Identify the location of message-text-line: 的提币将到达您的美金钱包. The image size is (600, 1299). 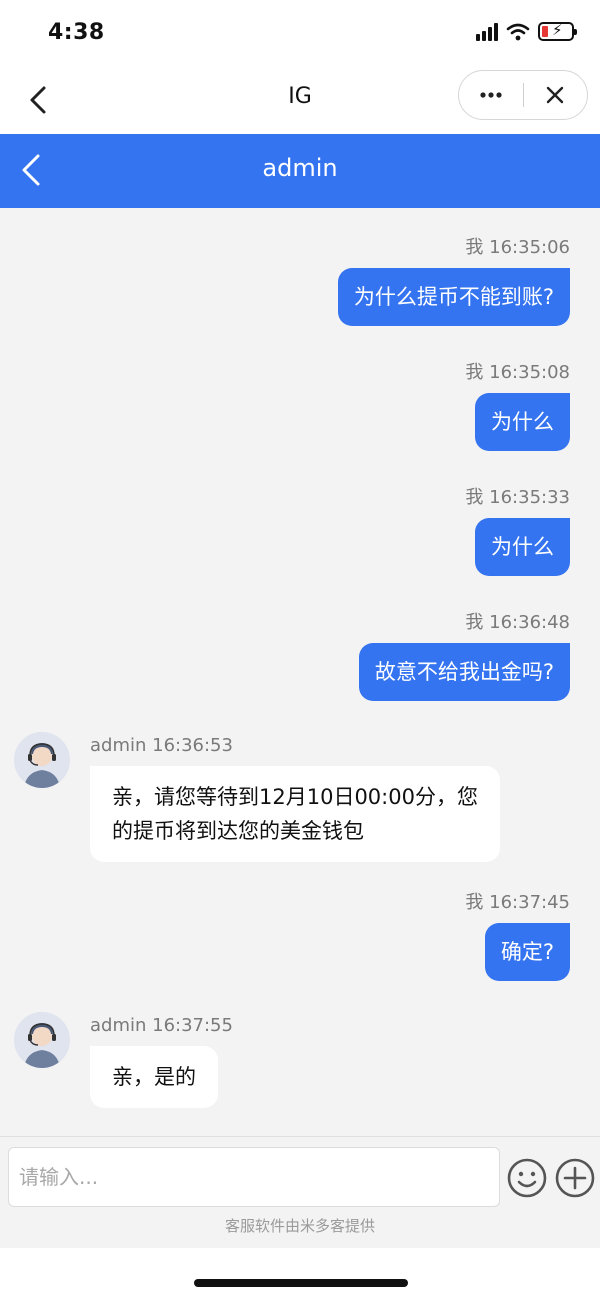
(238, 831).